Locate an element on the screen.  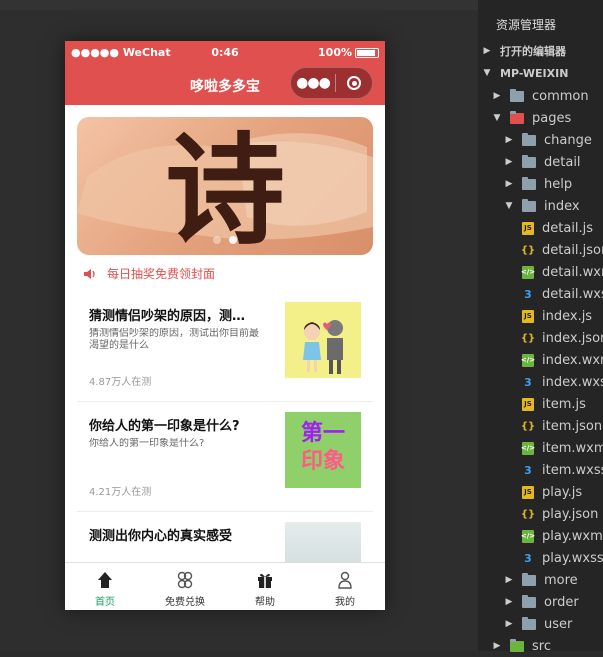
tree-item-label: index.js is located at coordinates (567, 316).